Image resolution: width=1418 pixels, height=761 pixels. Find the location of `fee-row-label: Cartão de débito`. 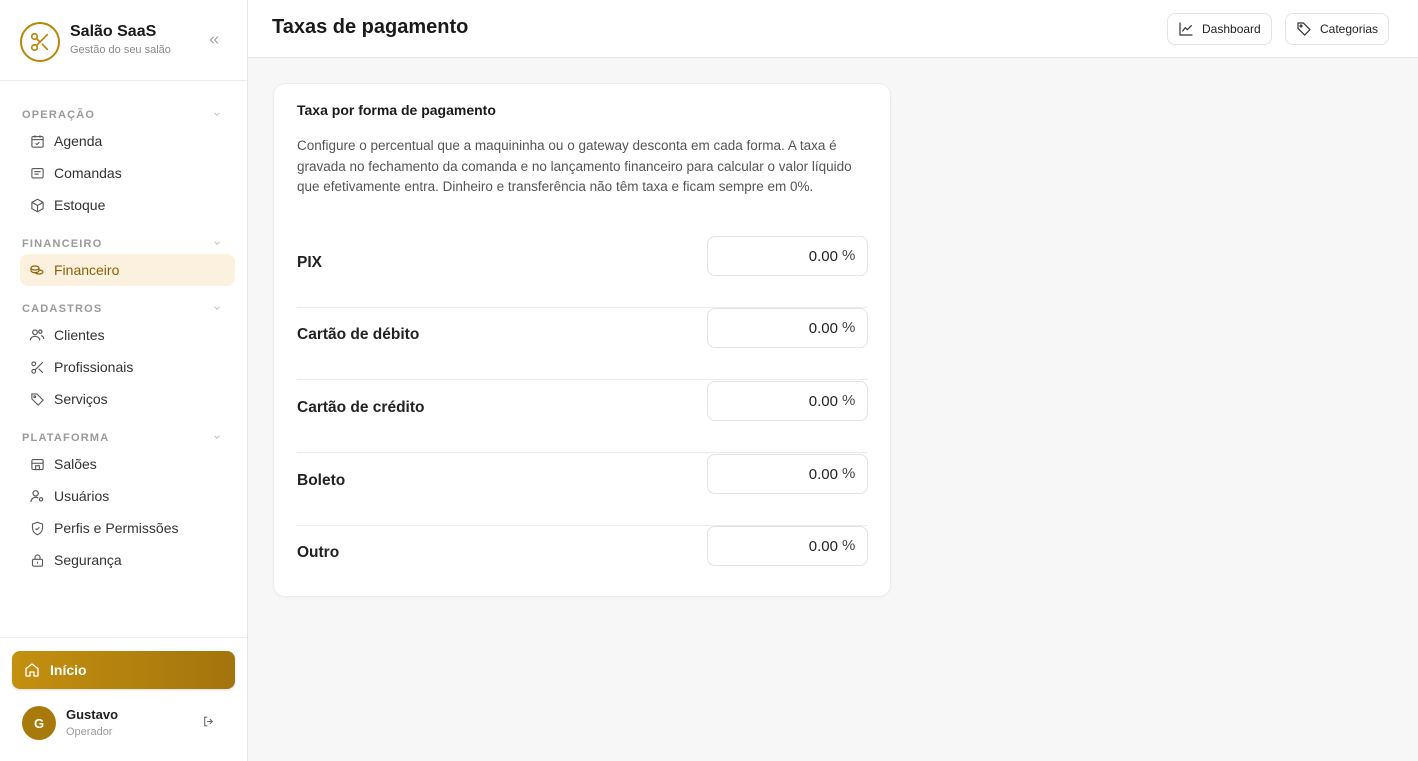

fee-row-label: Cartão de débito is located at coordinates (358, 334).